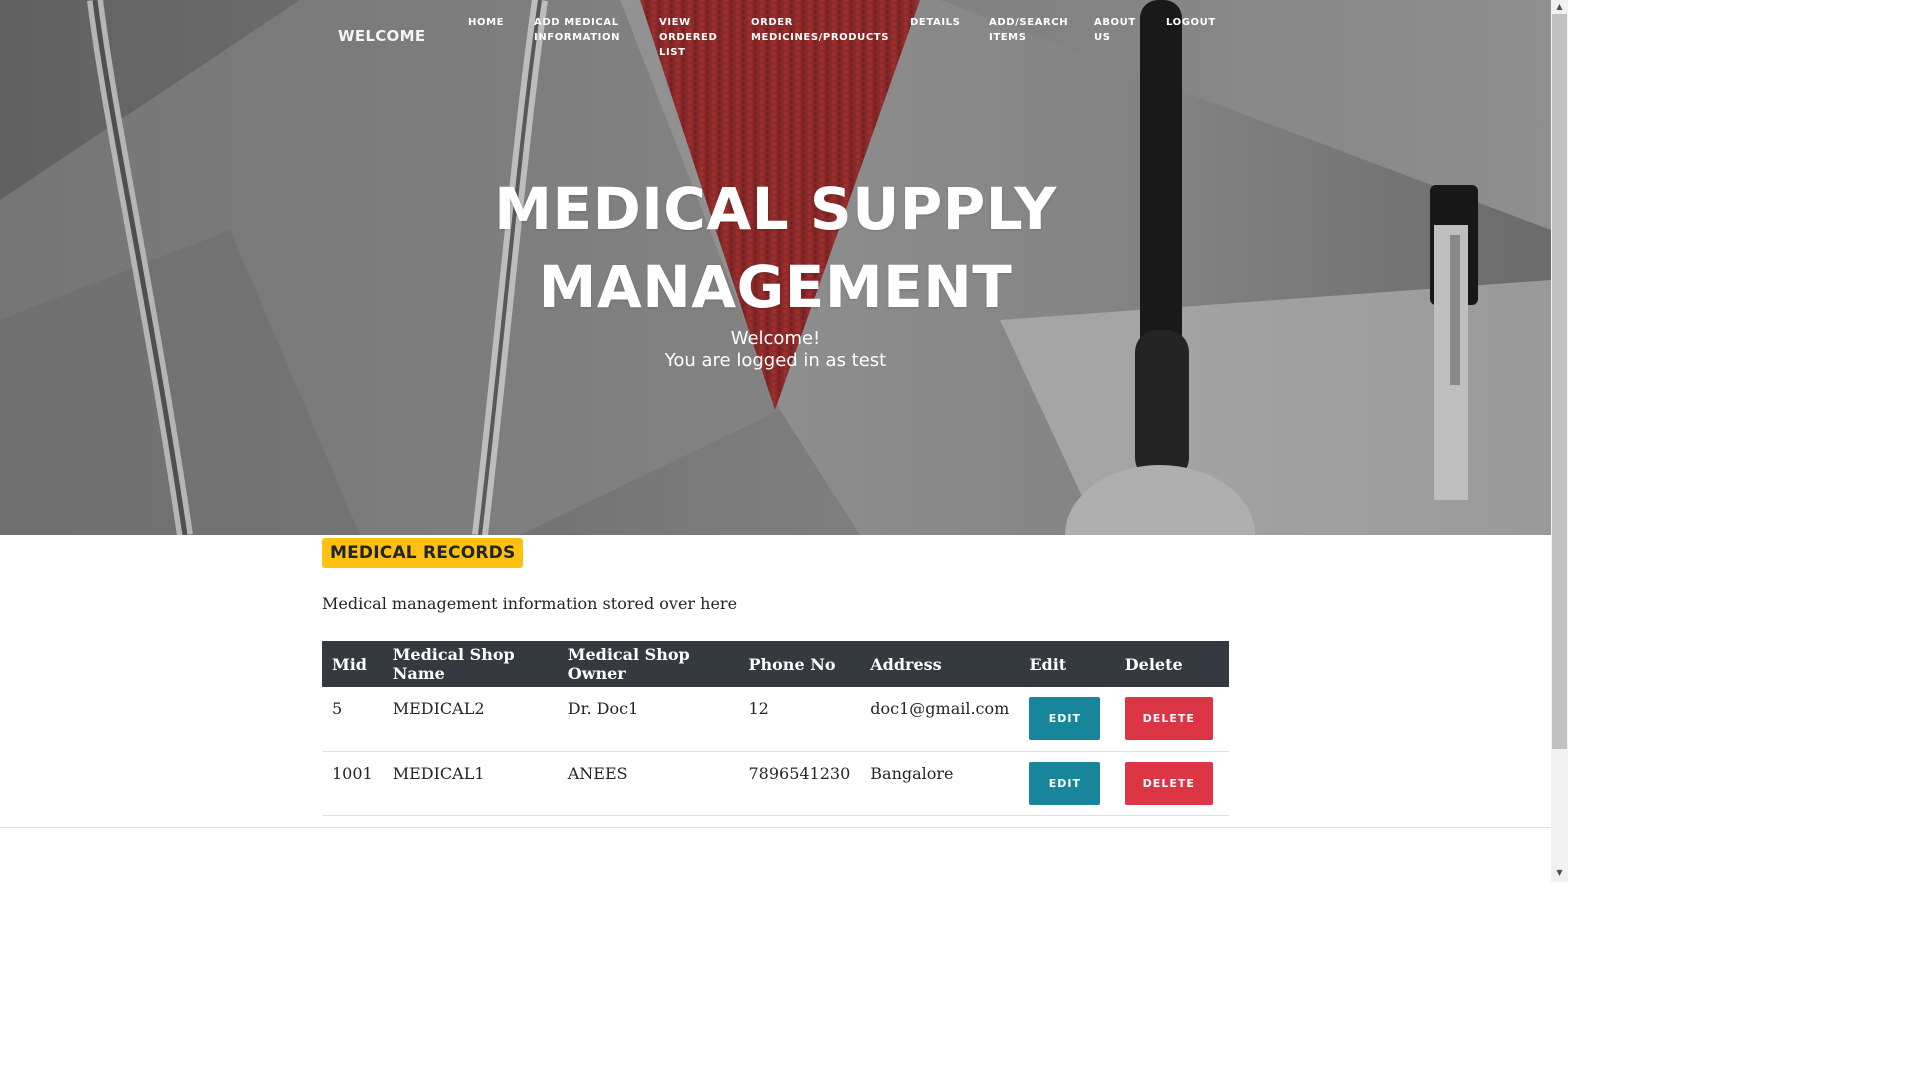 The height and width of the screenshot is (1080, 1920). Describe the element at coordinates (576, 22) in the screenshot. I see `nav-label-line: ADD MEDICAL` at that location.